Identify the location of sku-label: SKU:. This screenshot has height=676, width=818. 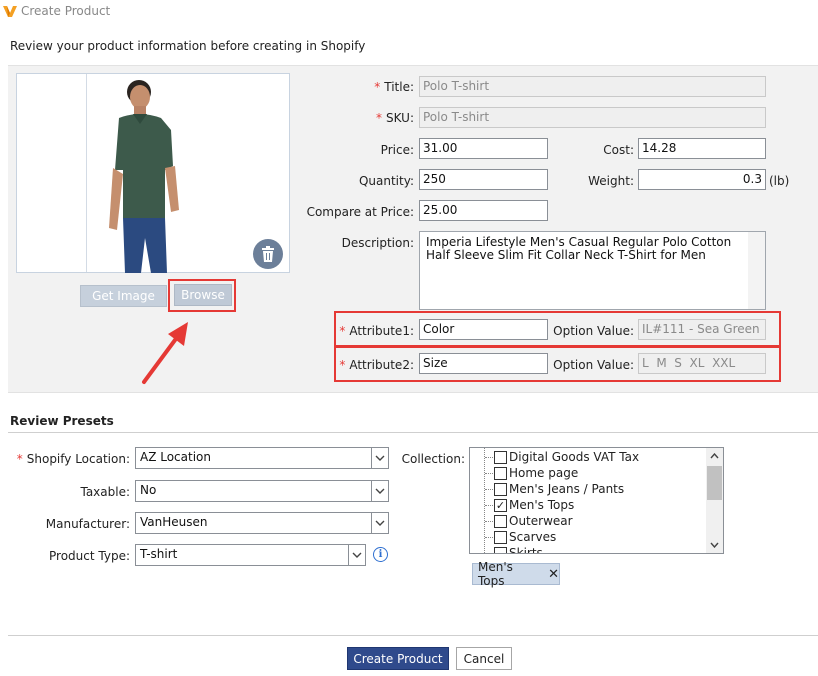
(400, 118).